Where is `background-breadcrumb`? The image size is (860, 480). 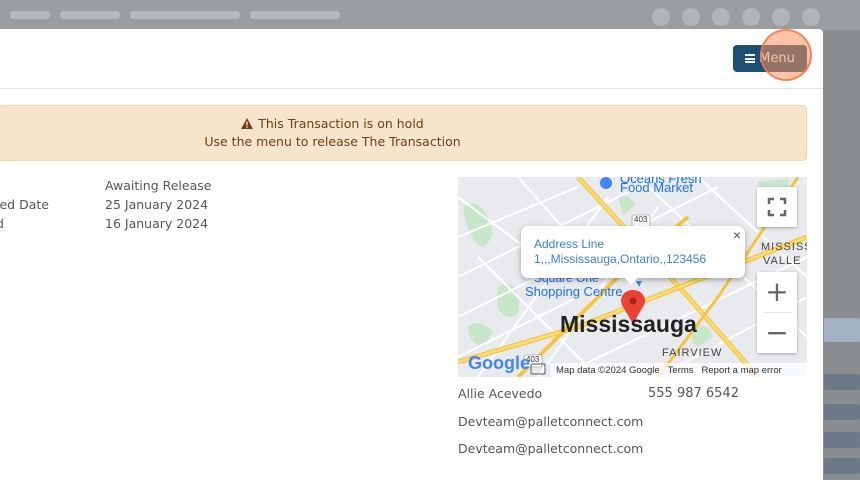 background-breadcrumb is located at coordinates (210, 15).